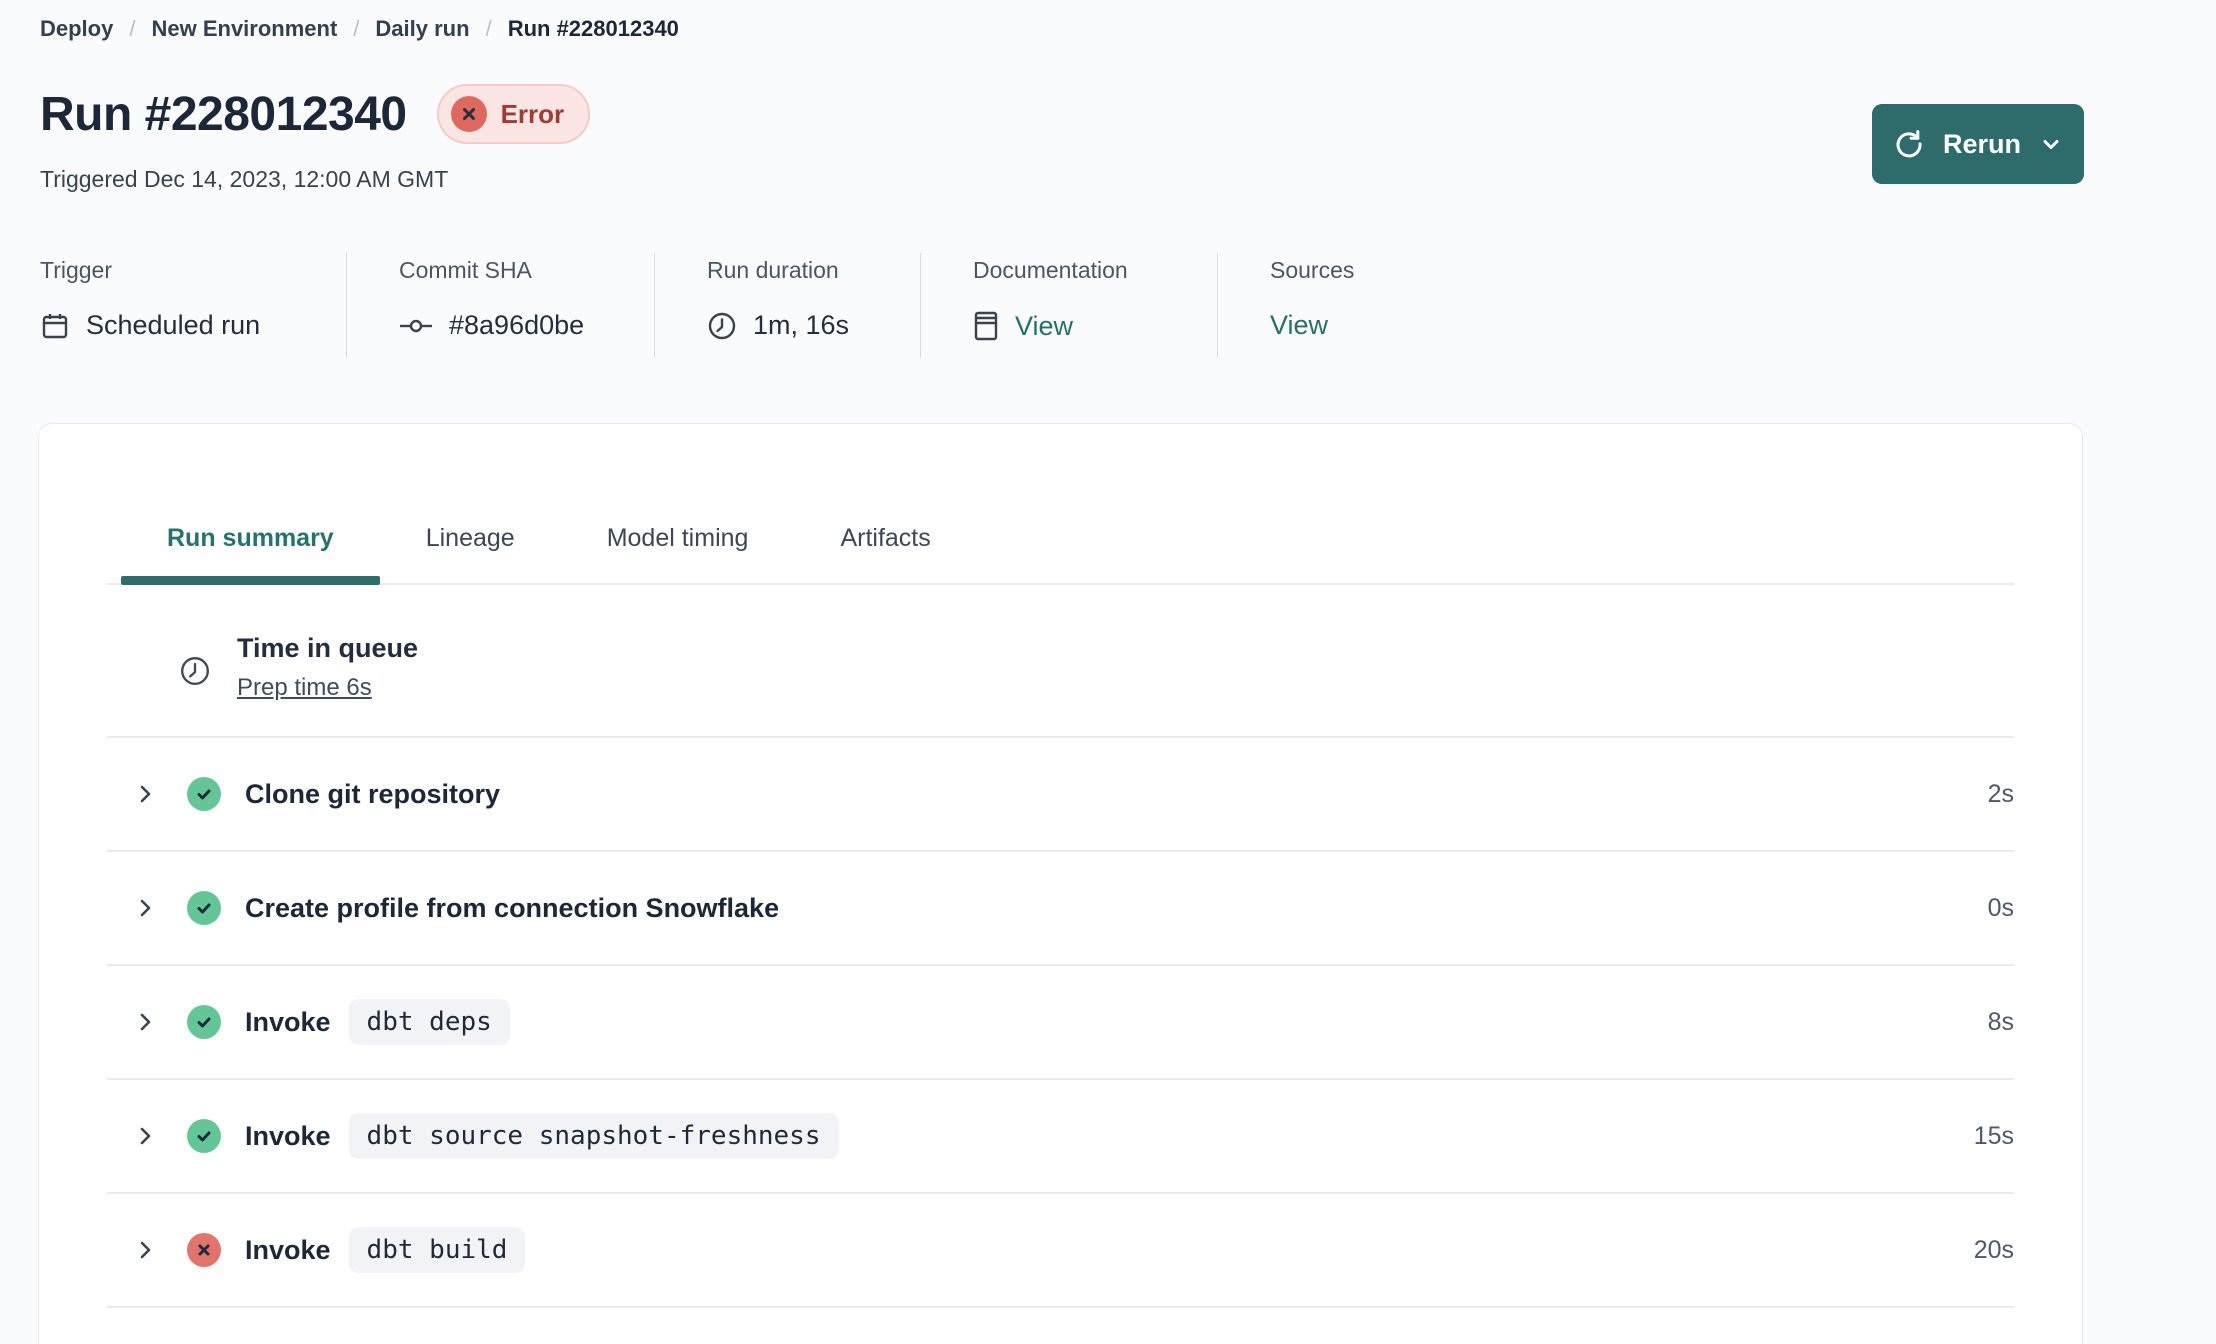 The image size is (2216, 1344). I want to click on breadcrumb-item-environment: New Environment, so click(244, 29).